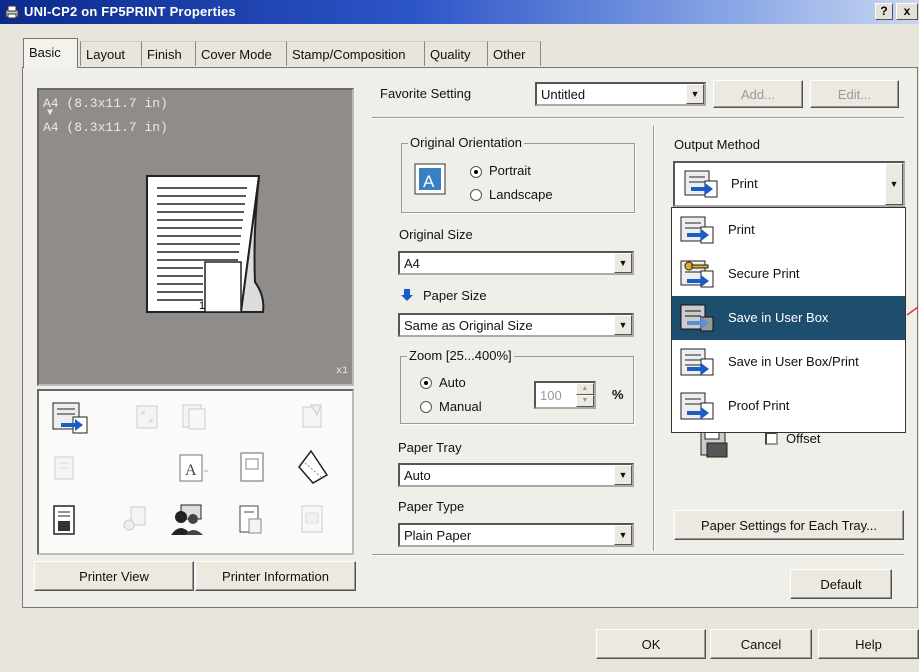 The width and height of the screenshot is (919, 672). I want to click on output-option-save-in-user-box: Save in User Box, so click(788, 318).